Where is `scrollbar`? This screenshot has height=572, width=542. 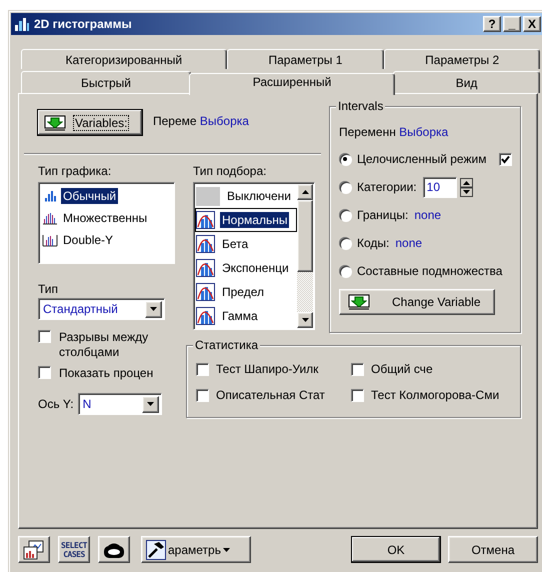
scrollbar is located at coordinates (305, 256).